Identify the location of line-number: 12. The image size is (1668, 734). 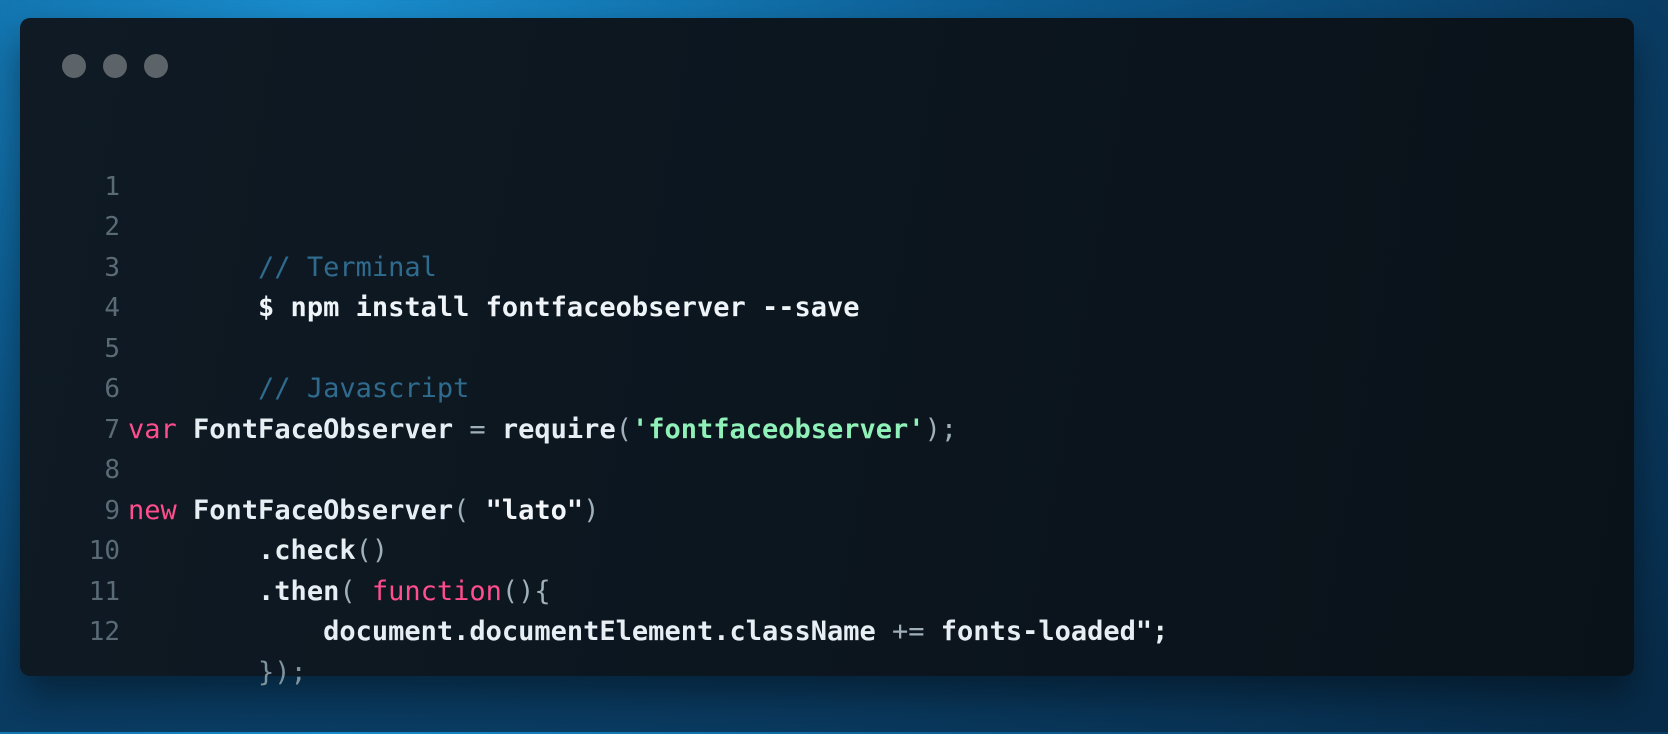
(104, 632).